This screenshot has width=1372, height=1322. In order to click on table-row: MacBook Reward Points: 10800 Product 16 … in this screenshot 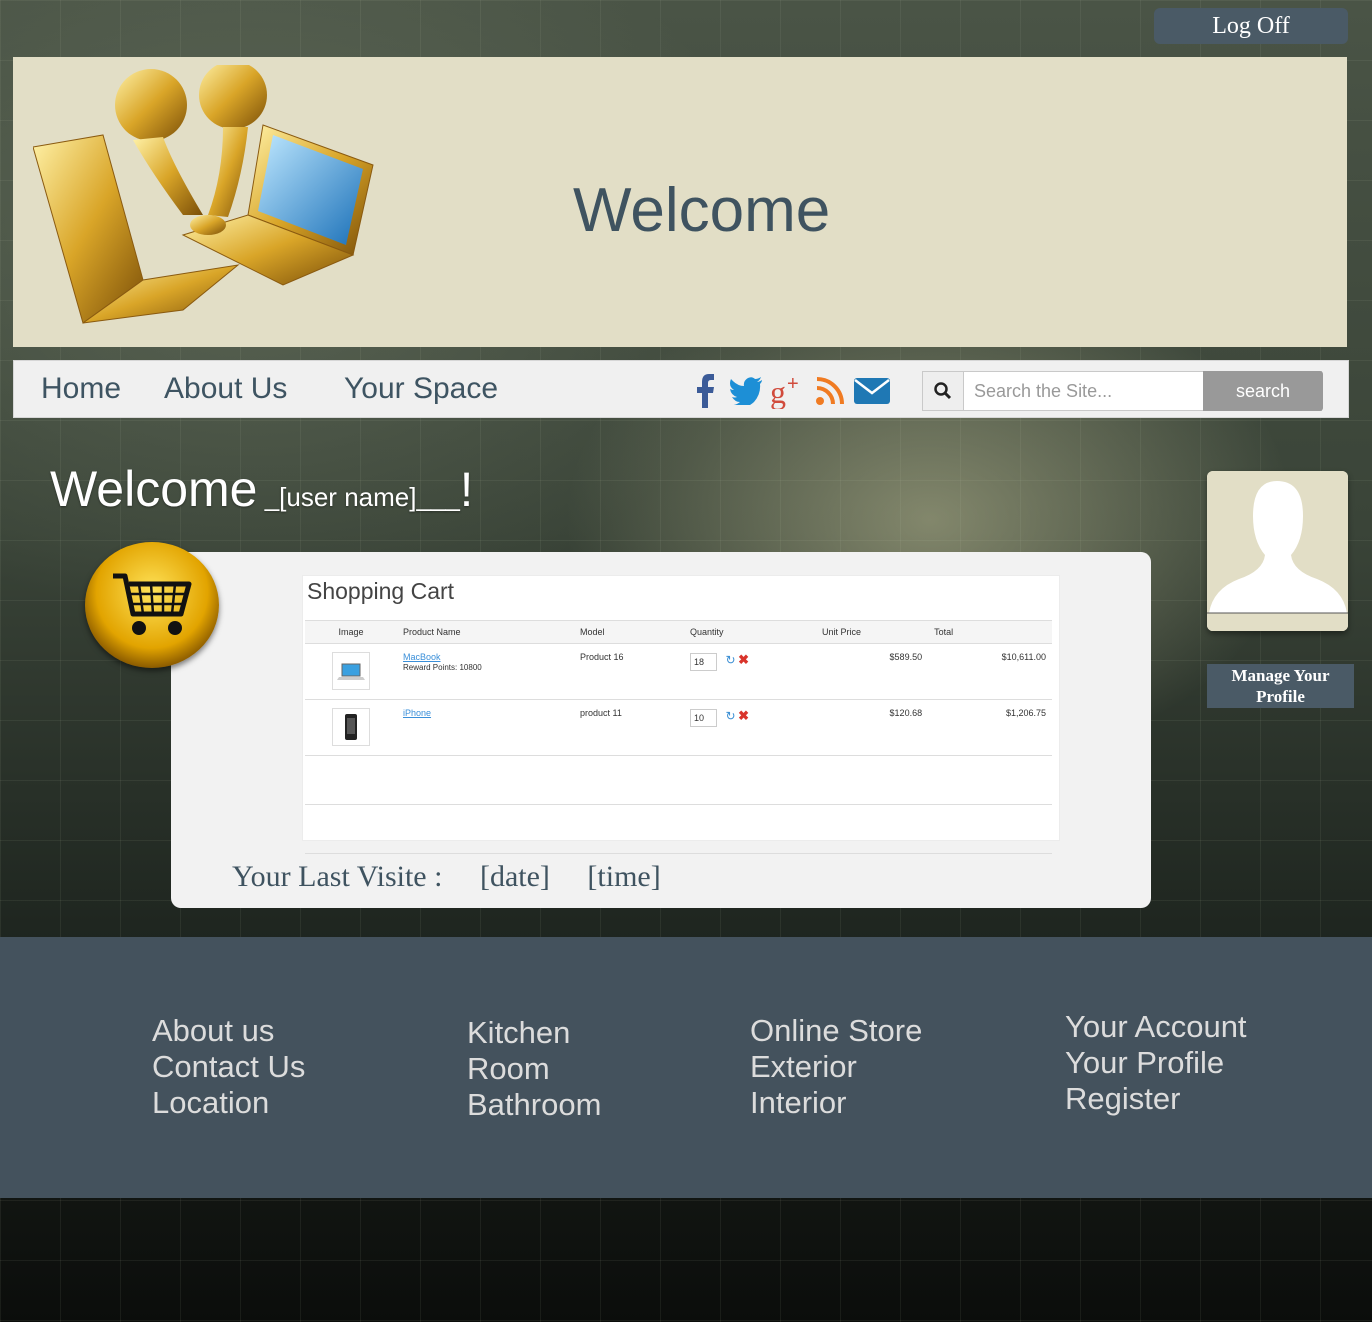, I will do `click(678, 671)`.